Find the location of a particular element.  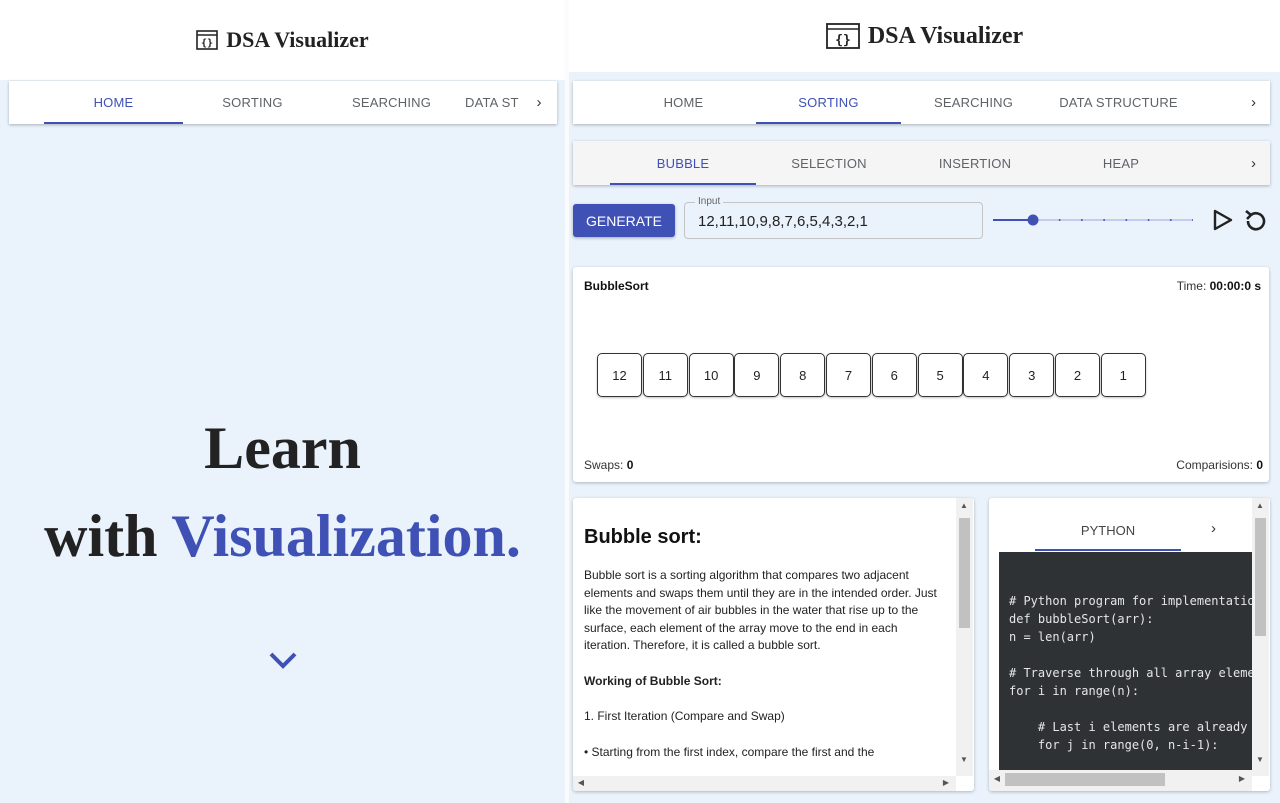

code-vertical-scrollbar: ▲ ▼ is located at coordinates (1260, 637).